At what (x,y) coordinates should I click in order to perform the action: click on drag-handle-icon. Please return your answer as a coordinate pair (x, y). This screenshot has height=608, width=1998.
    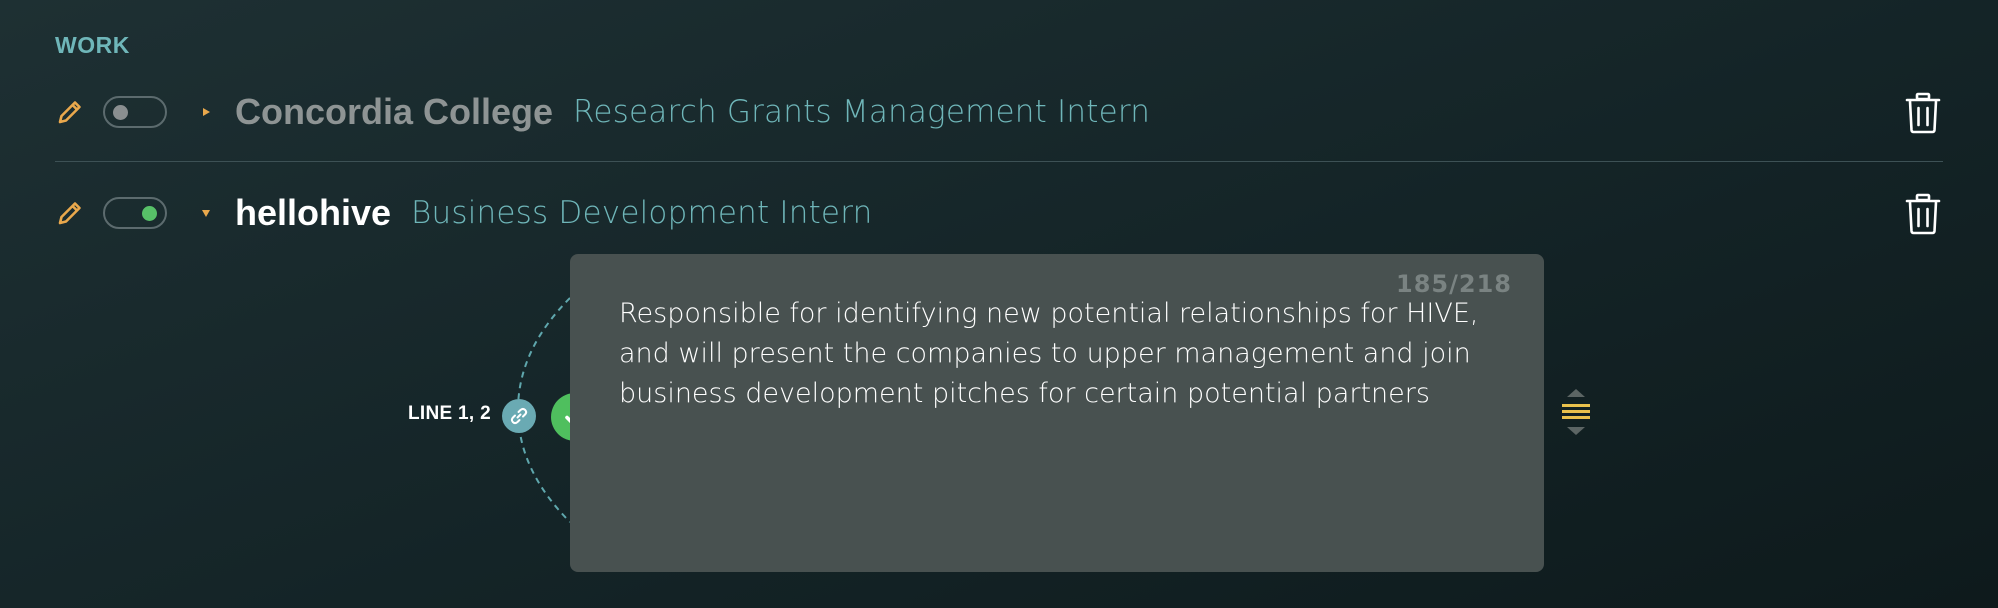
    Looking at the image, I should click on (1576, 412).